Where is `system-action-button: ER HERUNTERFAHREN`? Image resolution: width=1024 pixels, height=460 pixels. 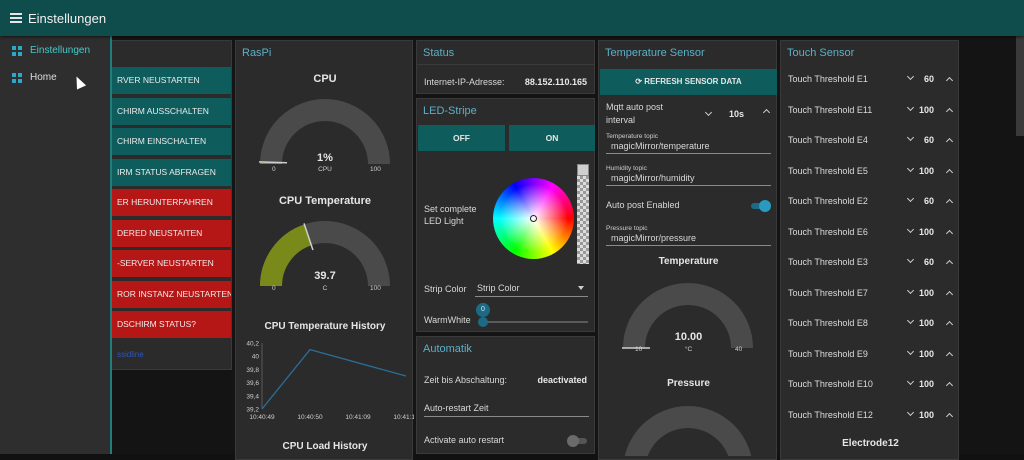
system-action-button: ER HERUNTERFAHREN is located at coordinates (165, 202).